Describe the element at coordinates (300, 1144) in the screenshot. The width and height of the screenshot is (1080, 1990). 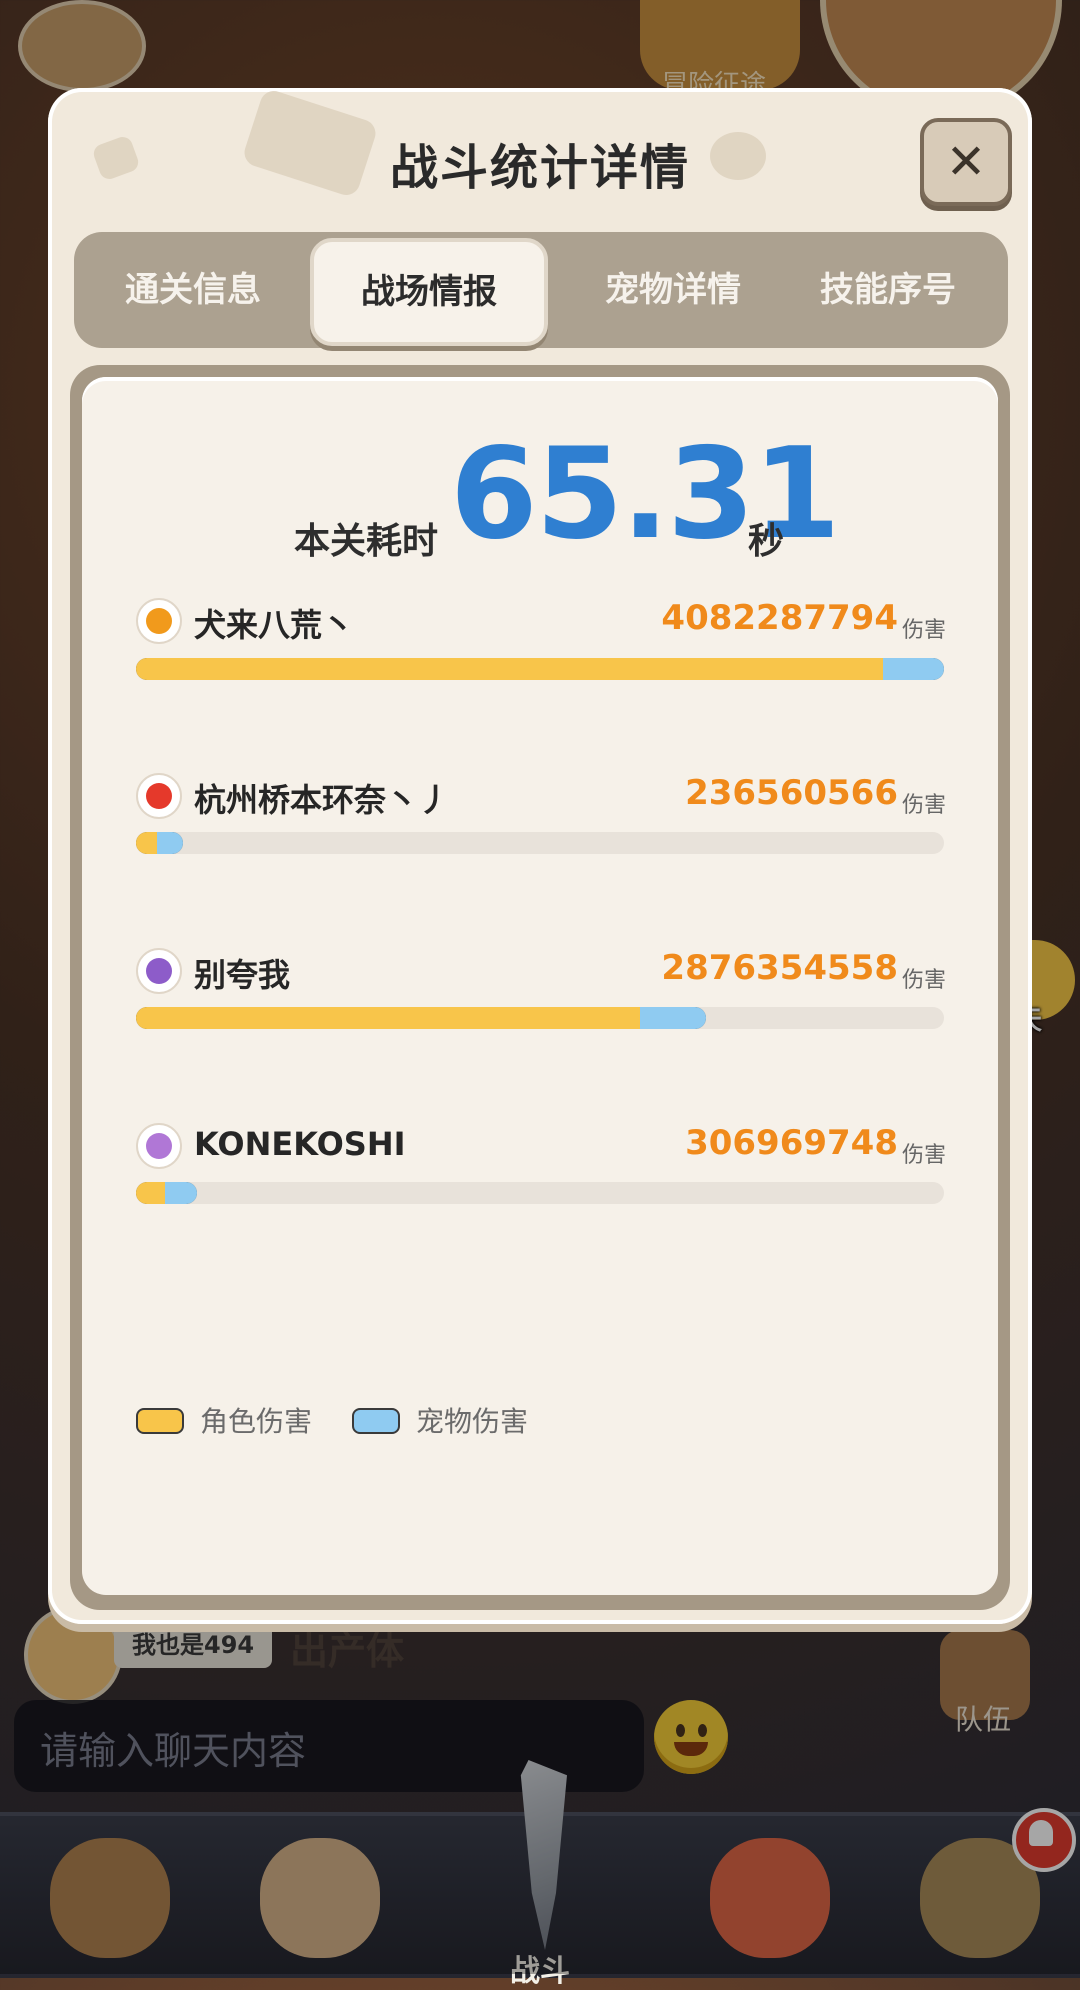
I see `player-name: KONEKOSHI` at that location.